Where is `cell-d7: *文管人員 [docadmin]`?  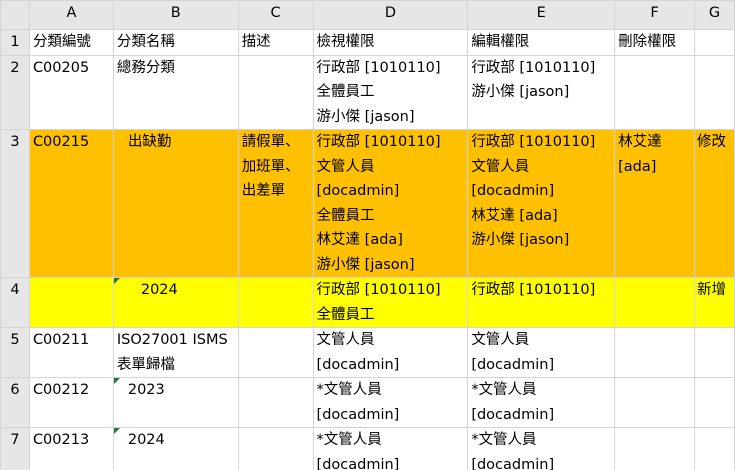
cell-d7: *文管人員 [docadmin] is located at coordinates (390, 448).